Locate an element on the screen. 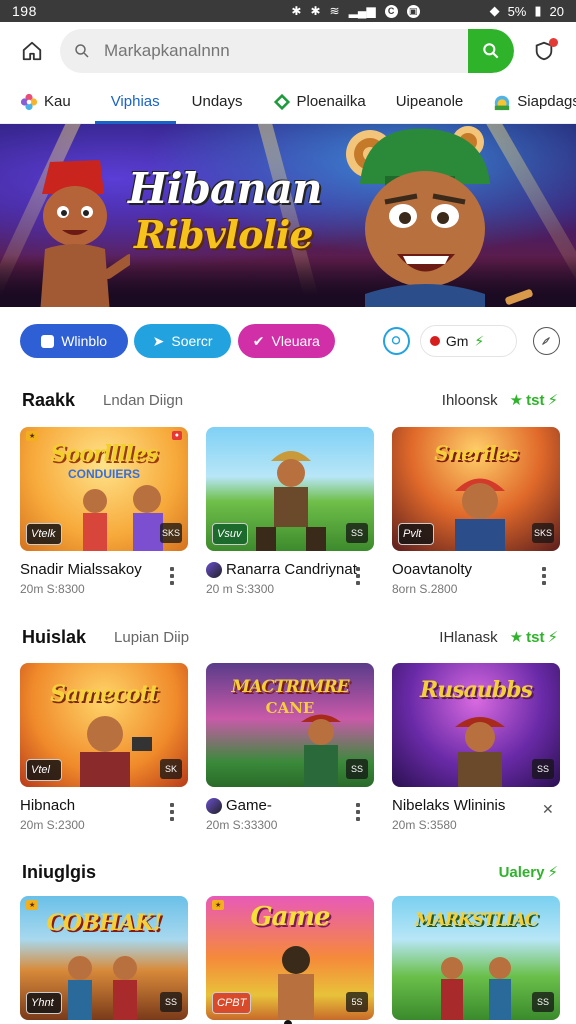 This screenshot has width=576, height=1024. game-name: Game- is located at coordinates (249, 805).